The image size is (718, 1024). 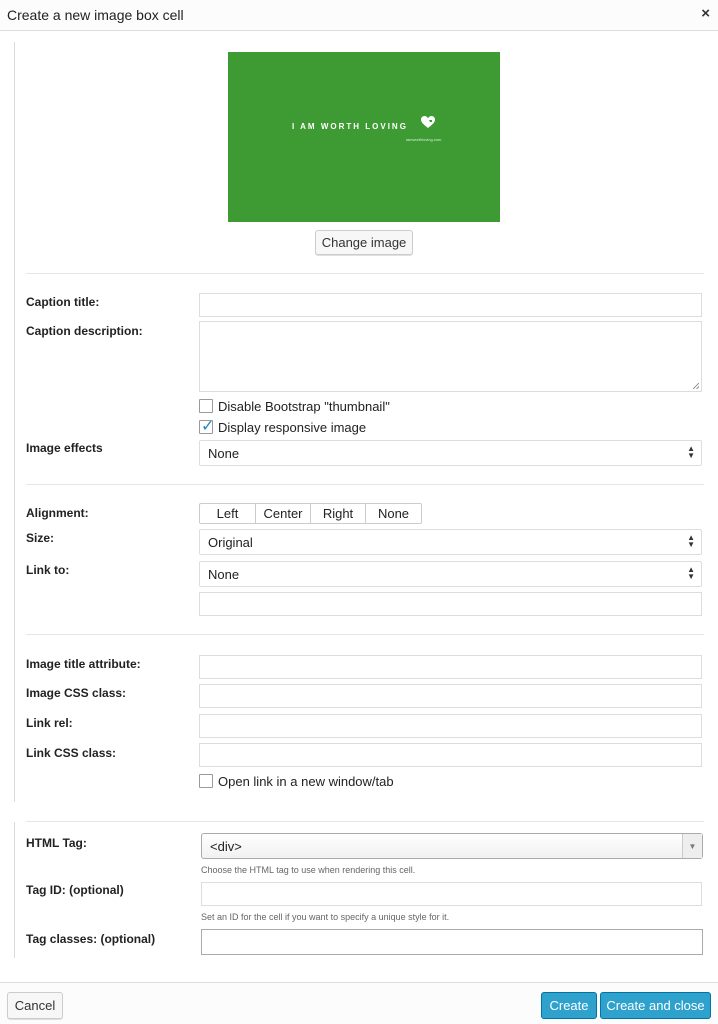 I want to click on responsive-image-checkbox: ✓, so click(x=206, y=426).